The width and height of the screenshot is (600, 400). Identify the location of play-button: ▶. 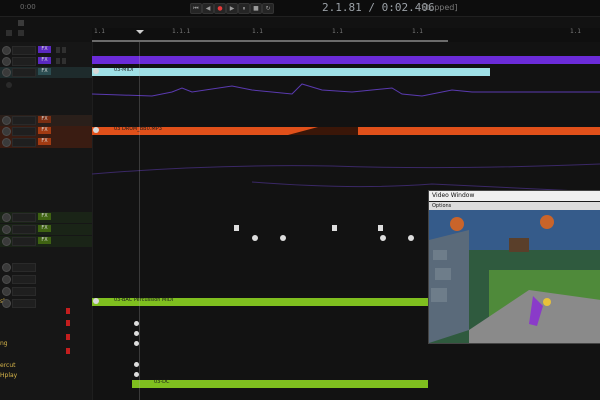
(232, 8).